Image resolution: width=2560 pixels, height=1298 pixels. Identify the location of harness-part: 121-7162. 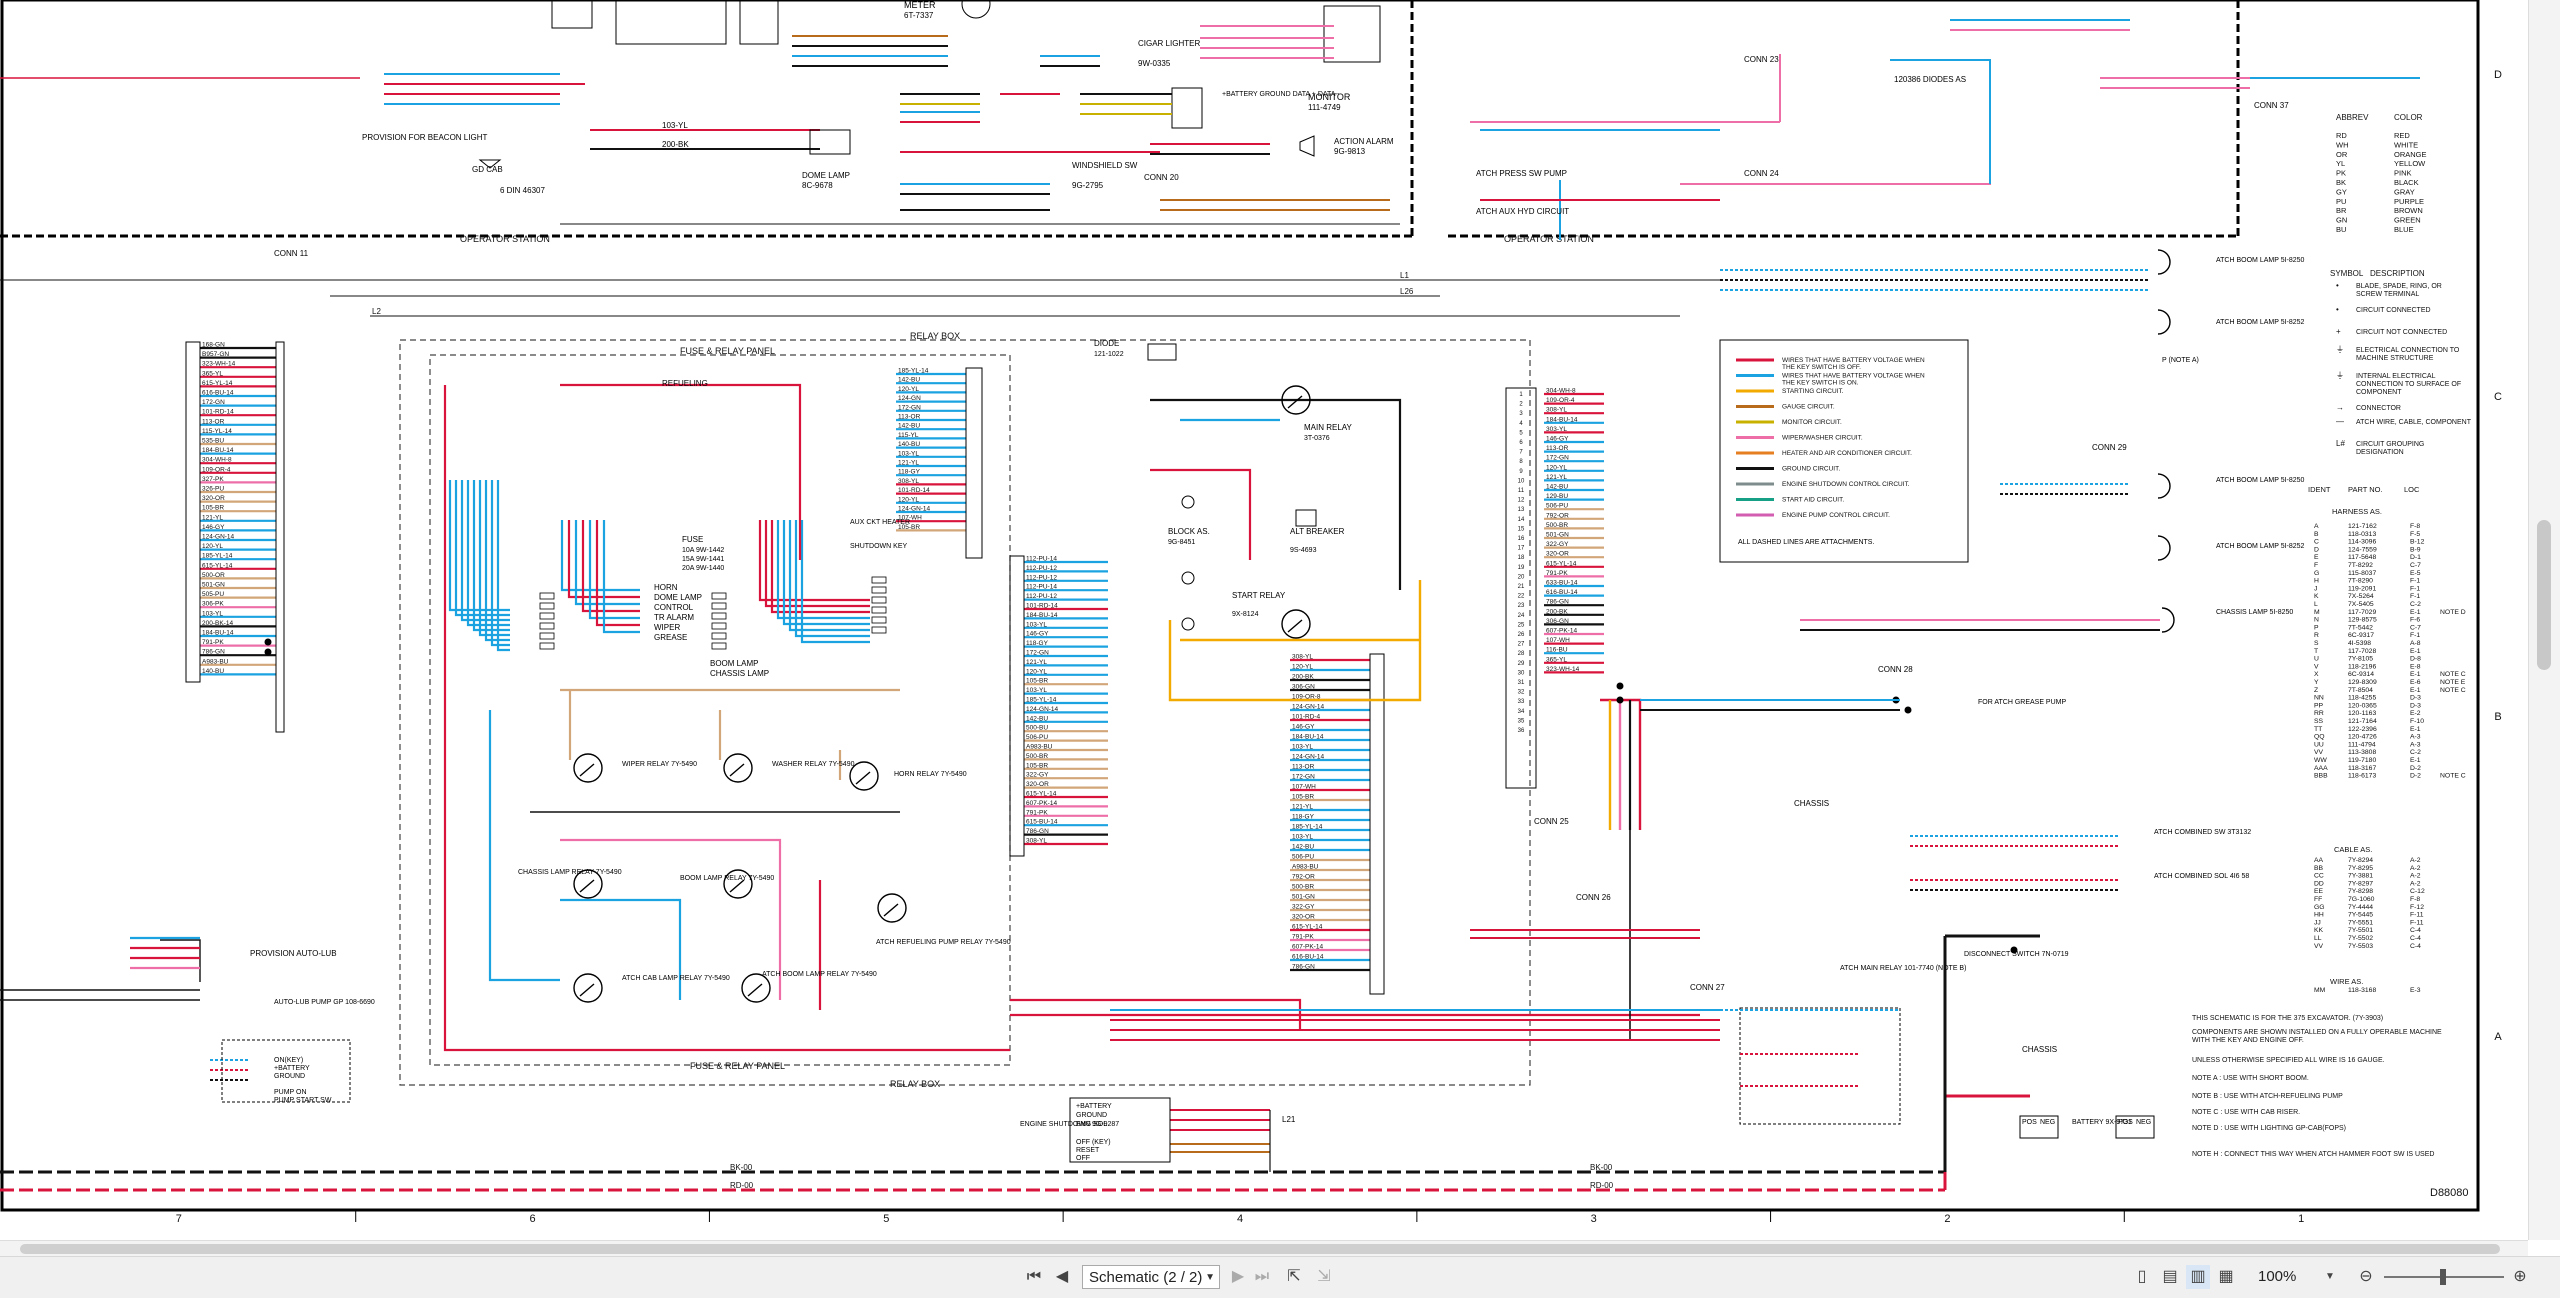
(2362, 526).